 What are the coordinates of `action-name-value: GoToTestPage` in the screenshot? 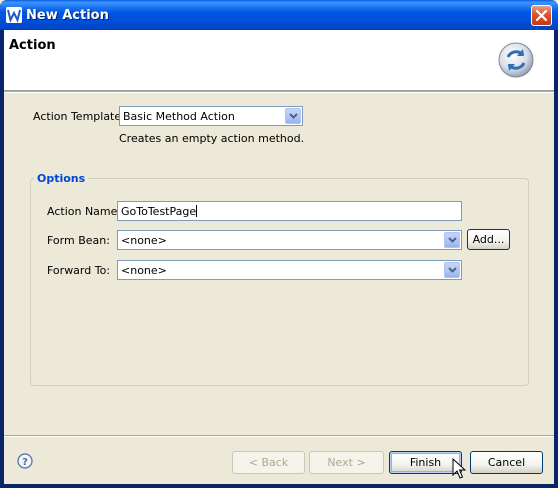 It's located at (159, 211).